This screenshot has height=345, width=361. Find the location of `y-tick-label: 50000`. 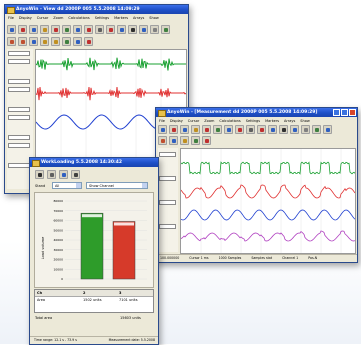

y-tick-label: 50000 is located at coordinates (58, 230).